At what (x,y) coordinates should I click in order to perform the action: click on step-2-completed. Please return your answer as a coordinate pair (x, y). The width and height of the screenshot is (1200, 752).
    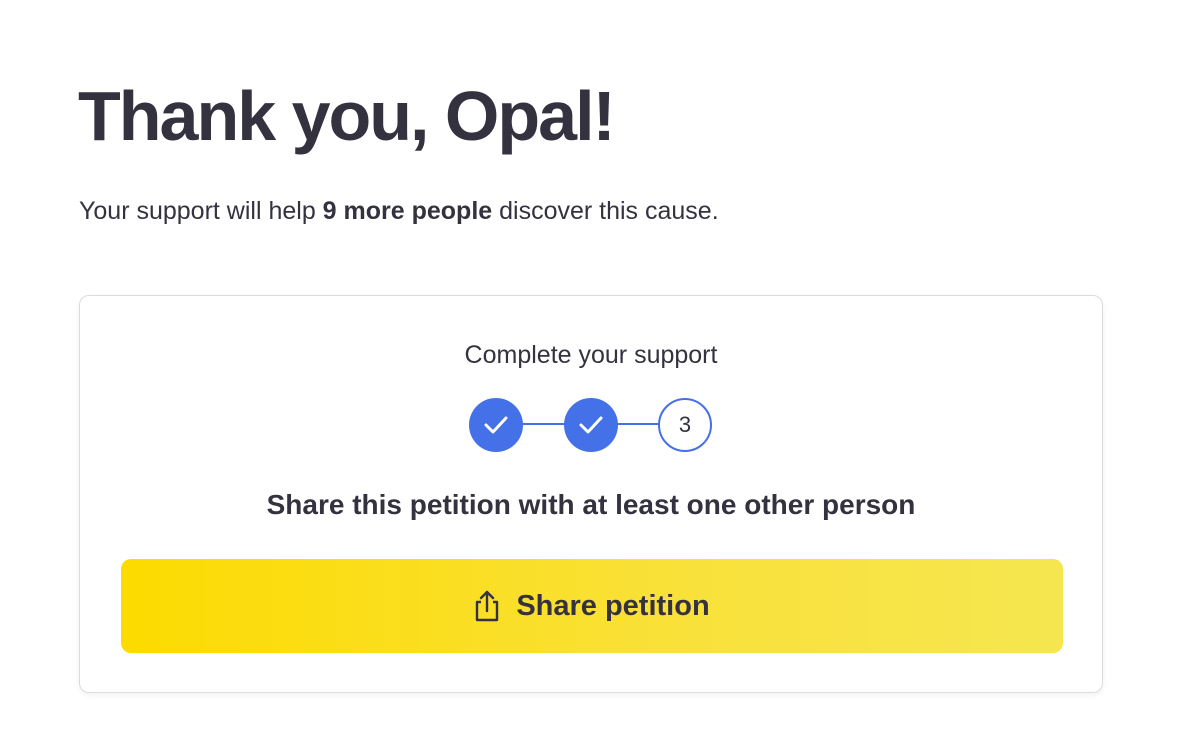
    Looking at the image, I should click on (591, 425).